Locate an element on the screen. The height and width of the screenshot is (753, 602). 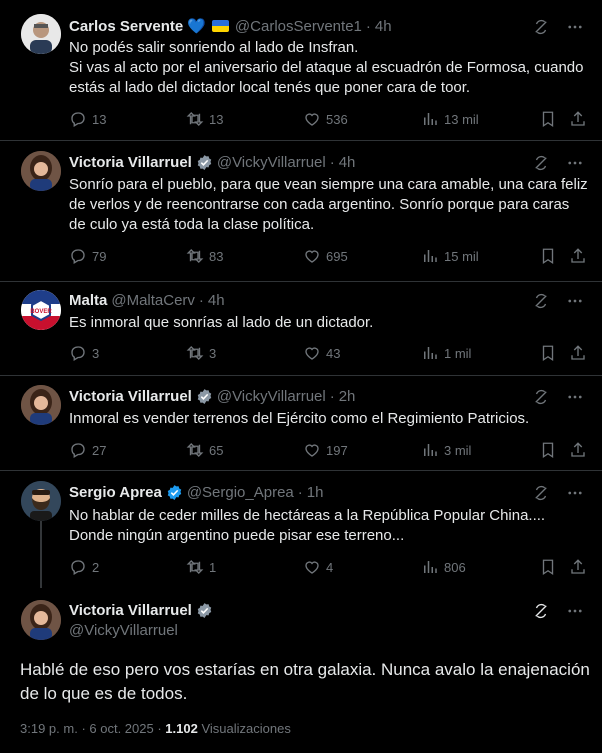
retweet-button: 3 is located at coordinates (201, 353).